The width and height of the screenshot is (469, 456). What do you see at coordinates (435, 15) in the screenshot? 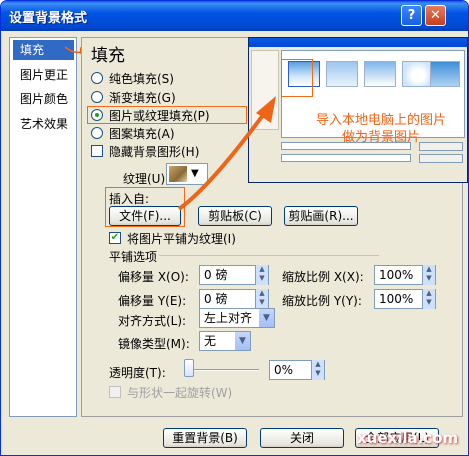
I see `close-button: ✕` at bounding box center [435, 15].